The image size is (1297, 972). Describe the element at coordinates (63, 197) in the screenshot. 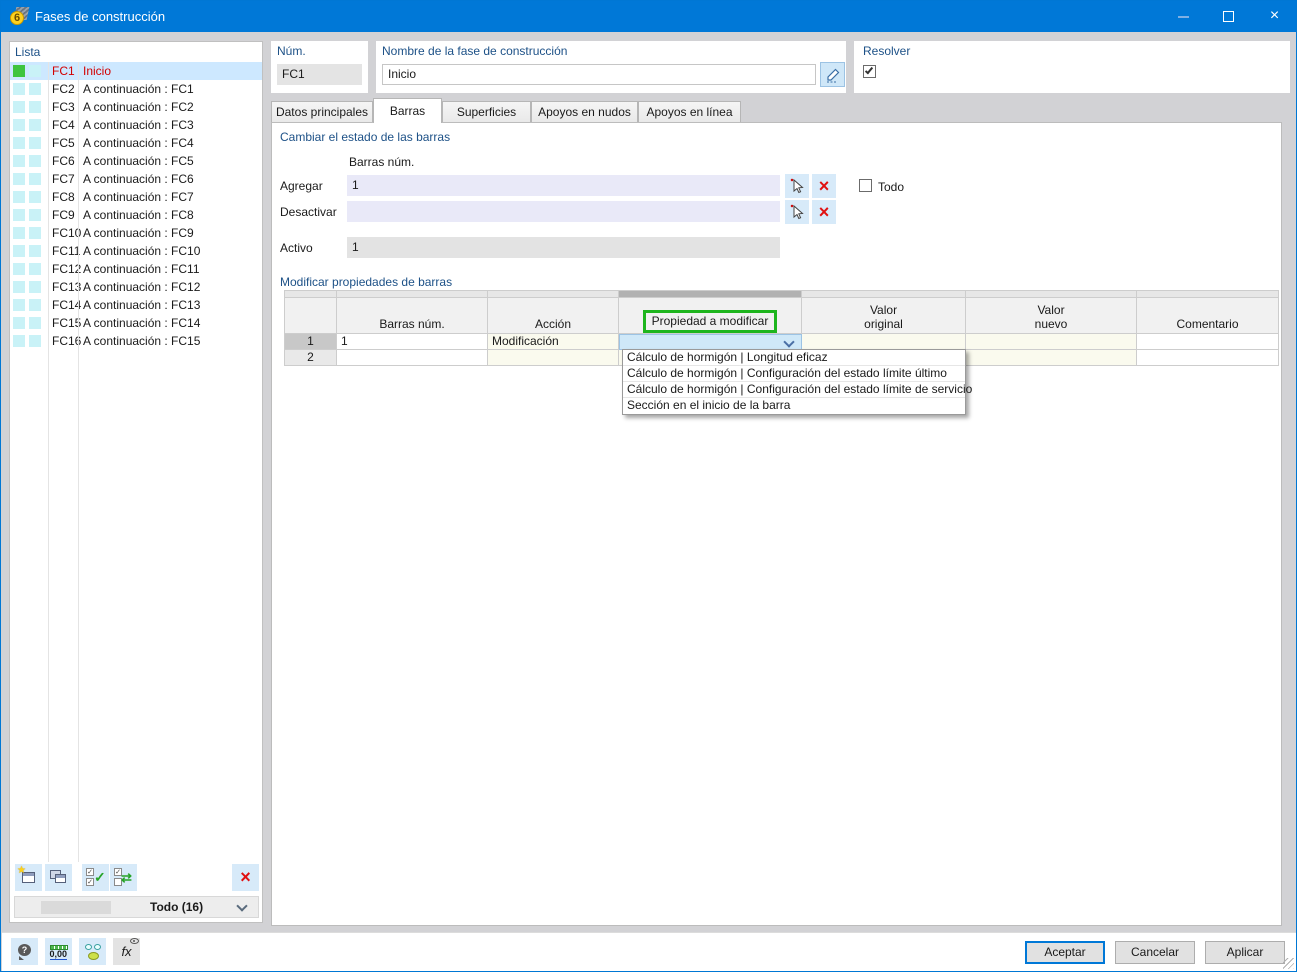

I see `phase-id: FC8` at that location.